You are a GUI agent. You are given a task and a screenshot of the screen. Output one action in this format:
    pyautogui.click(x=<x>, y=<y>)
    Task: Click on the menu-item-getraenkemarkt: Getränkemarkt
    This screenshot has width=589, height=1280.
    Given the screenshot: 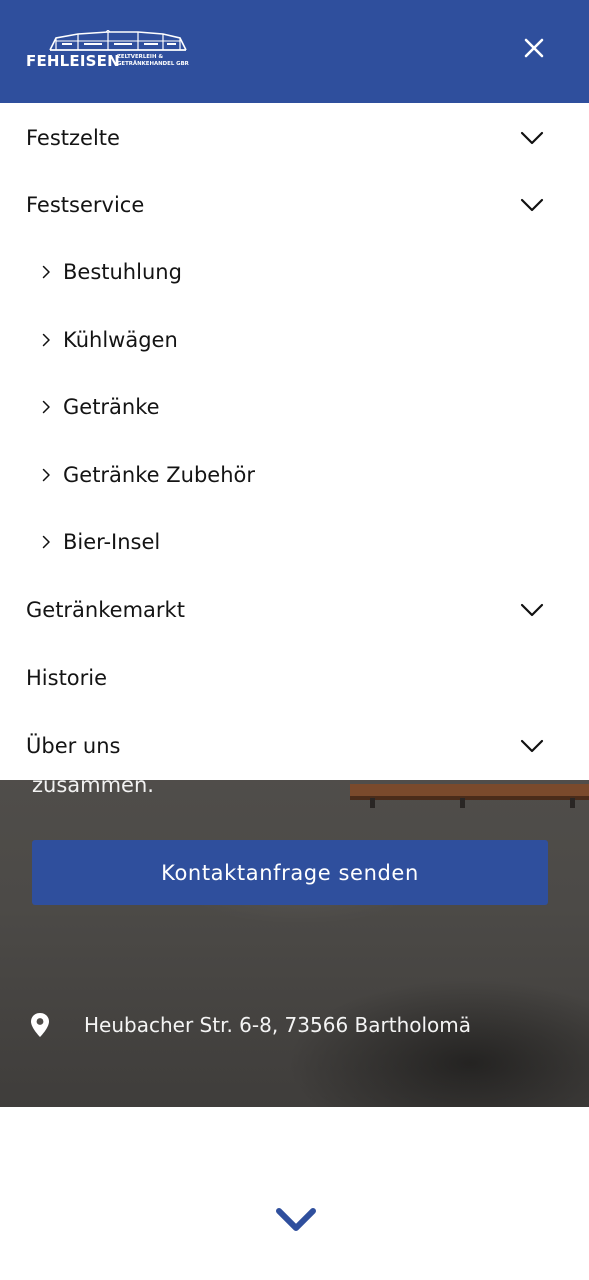 What is the action you would take?
    pyautogui.click(x=294, y=609)
    